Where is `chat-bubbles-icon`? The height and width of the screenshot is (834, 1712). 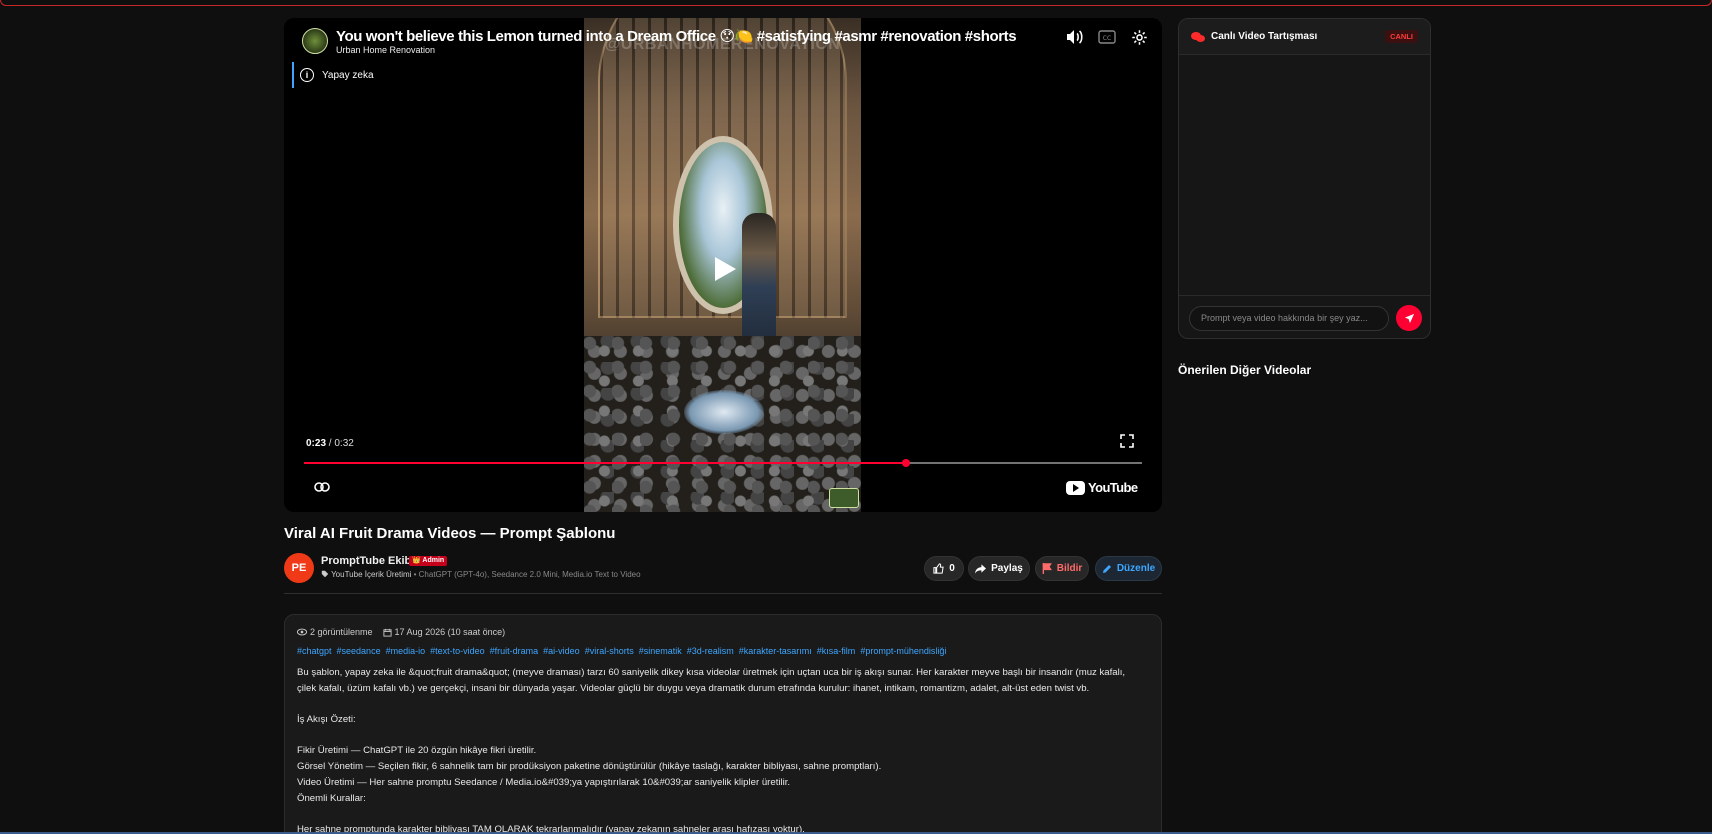 chat-bubbles-icon is located at coordinates (1198, 36).